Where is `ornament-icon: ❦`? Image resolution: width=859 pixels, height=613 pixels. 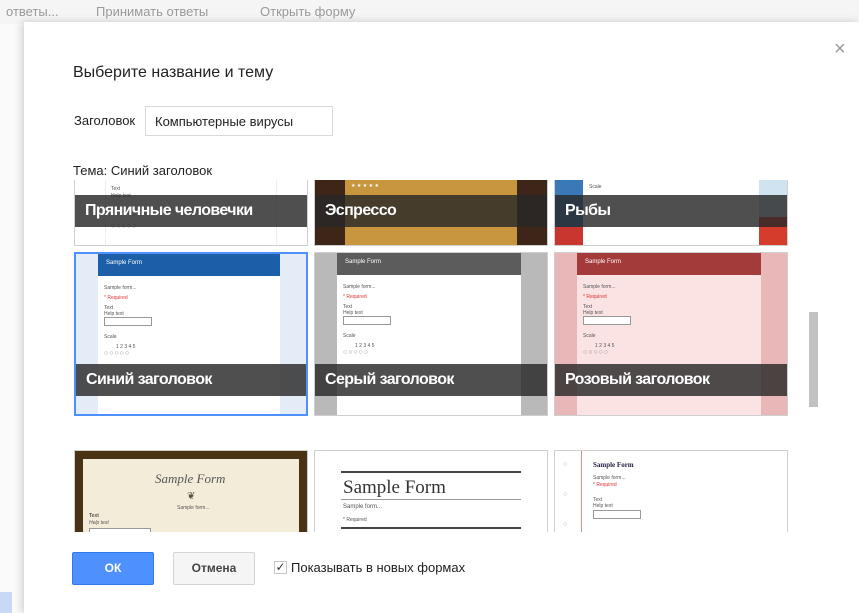
ornament-icon: ❦ is located at coordinates (191, 496).